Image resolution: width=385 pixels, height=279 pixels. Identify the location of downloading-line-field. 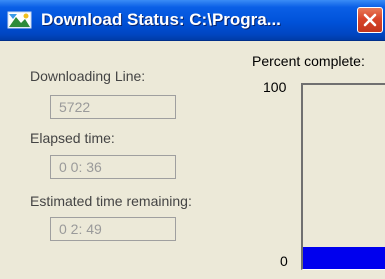
(113, 107).